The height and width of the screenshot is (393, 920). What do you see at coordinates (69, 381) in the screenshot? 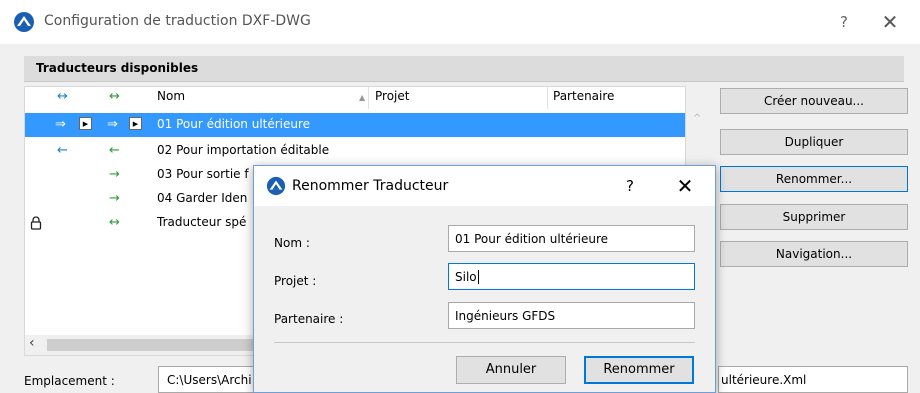
I see `location-label: Emplacement :` at bounding box center [69, 381].